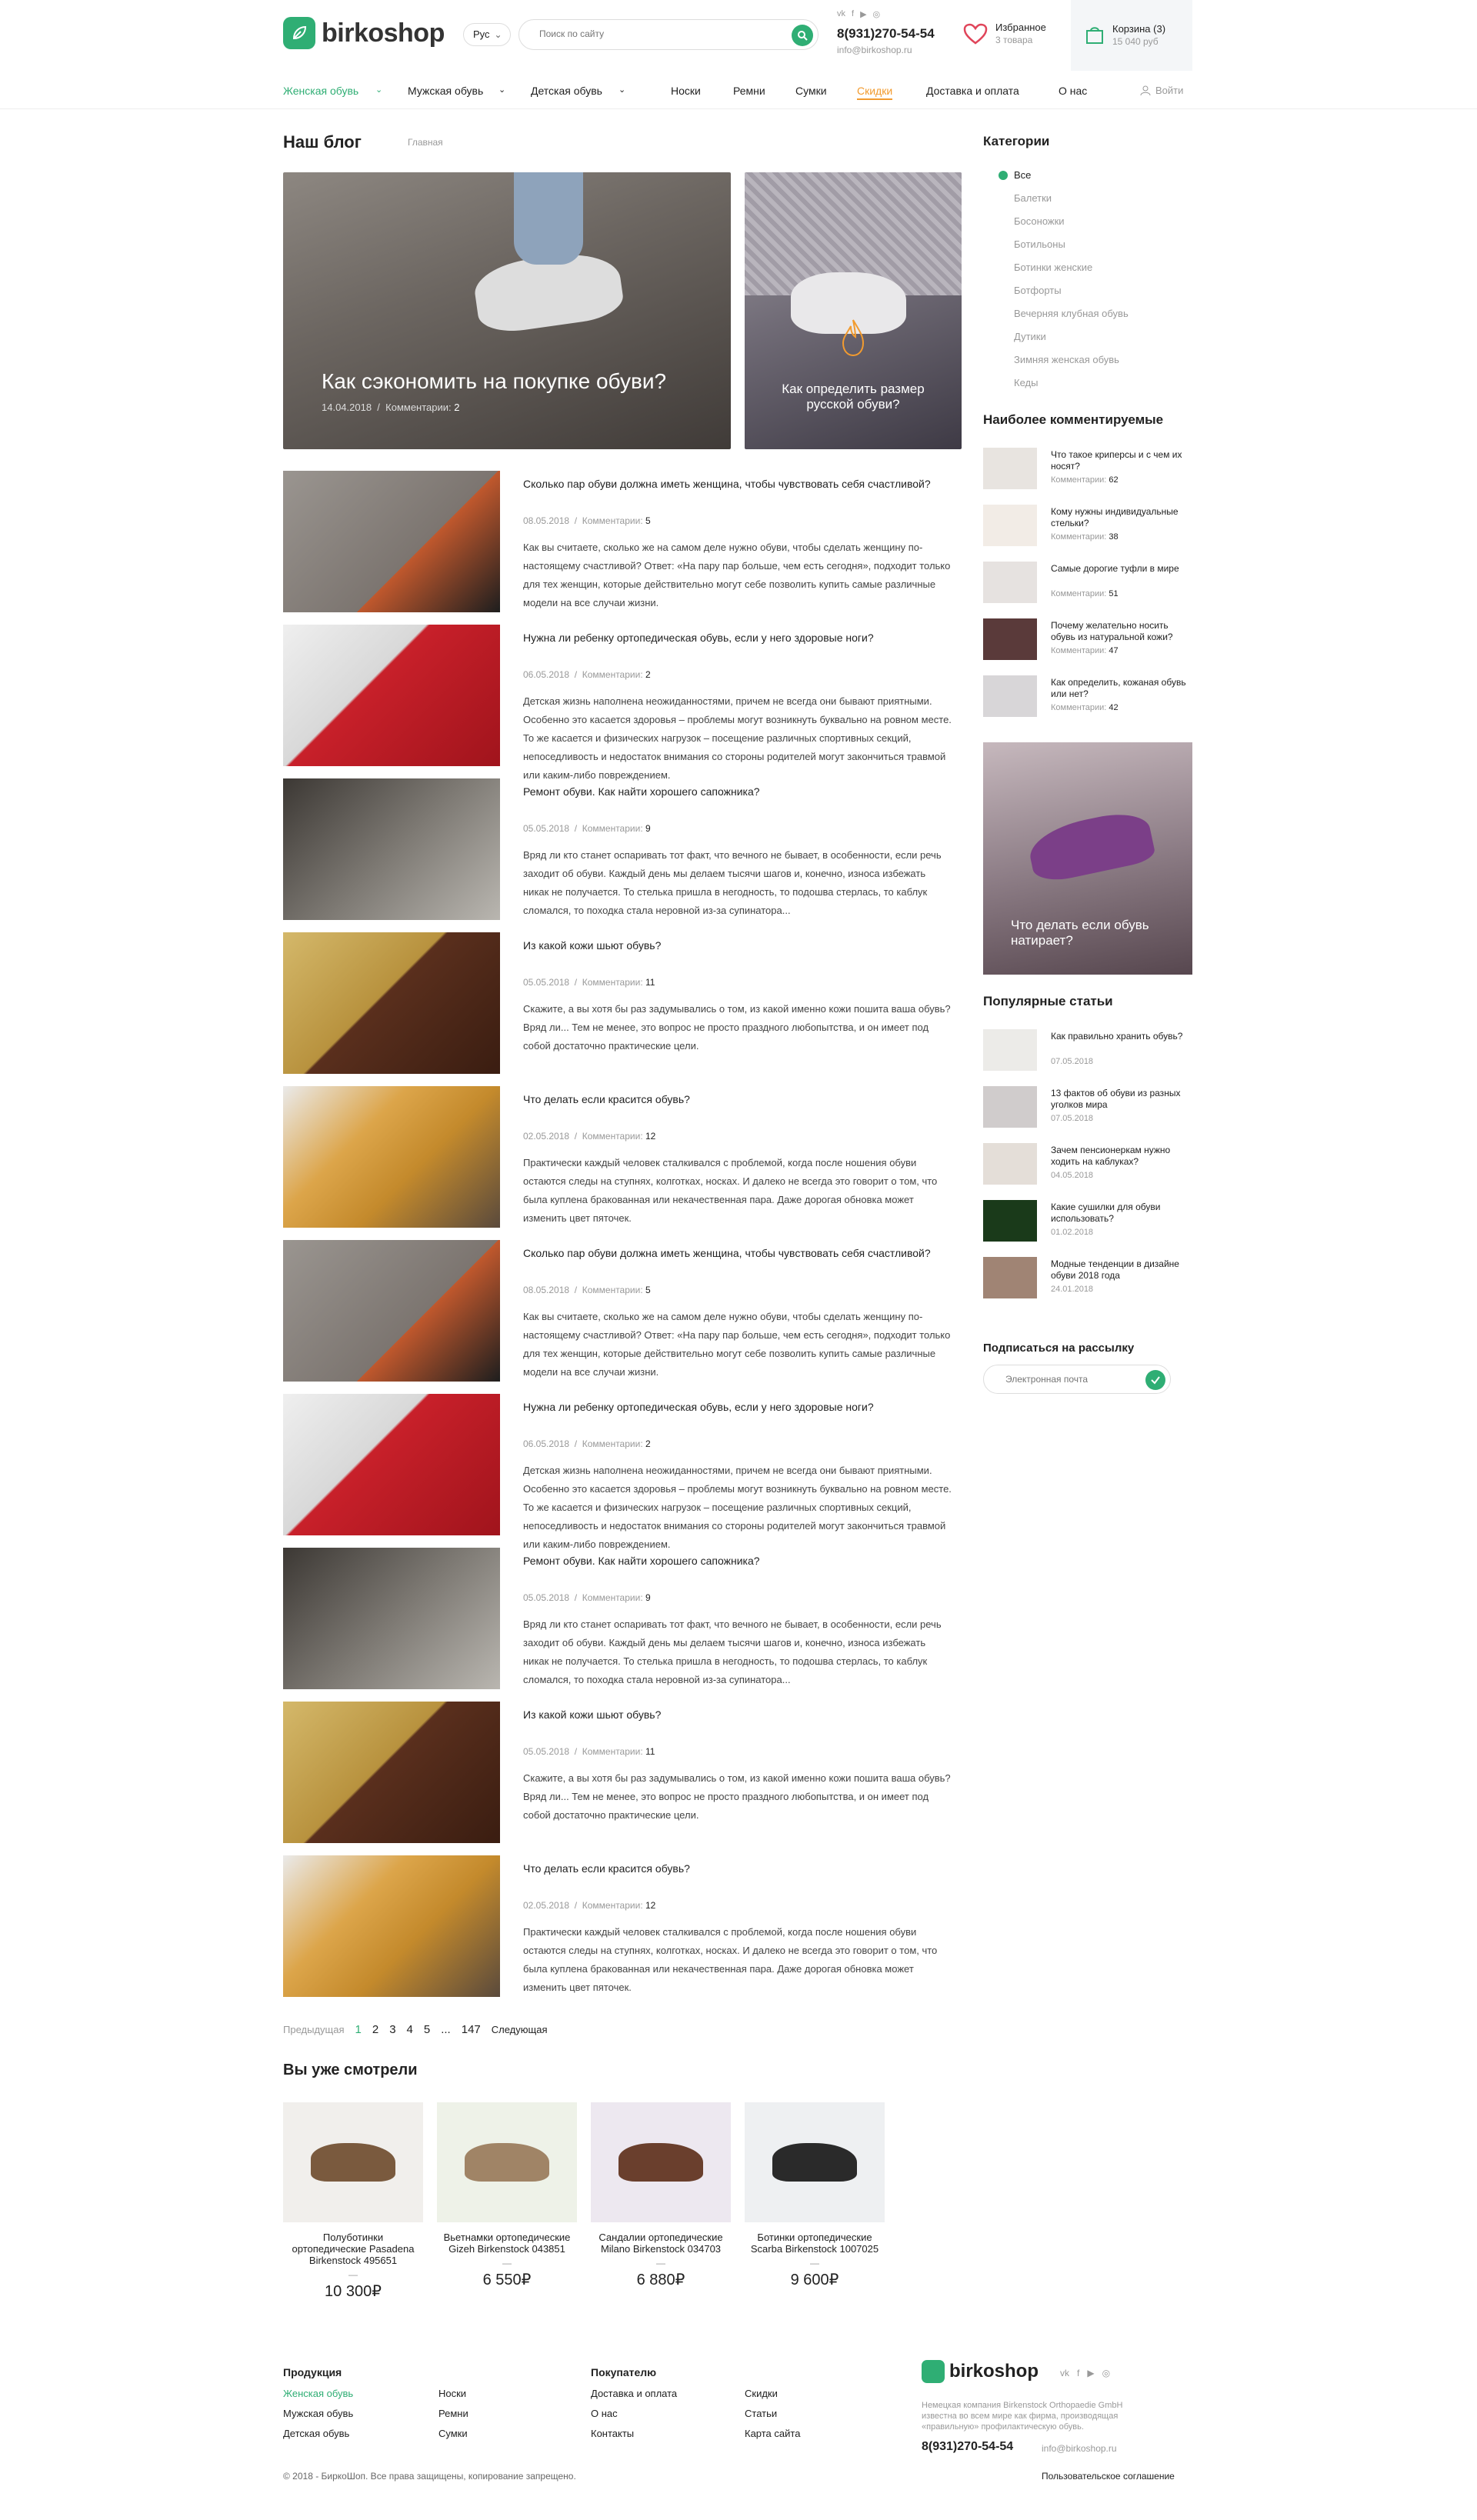  I want to click on nav-women-shoes: Женская обувь, so click(320, 91).